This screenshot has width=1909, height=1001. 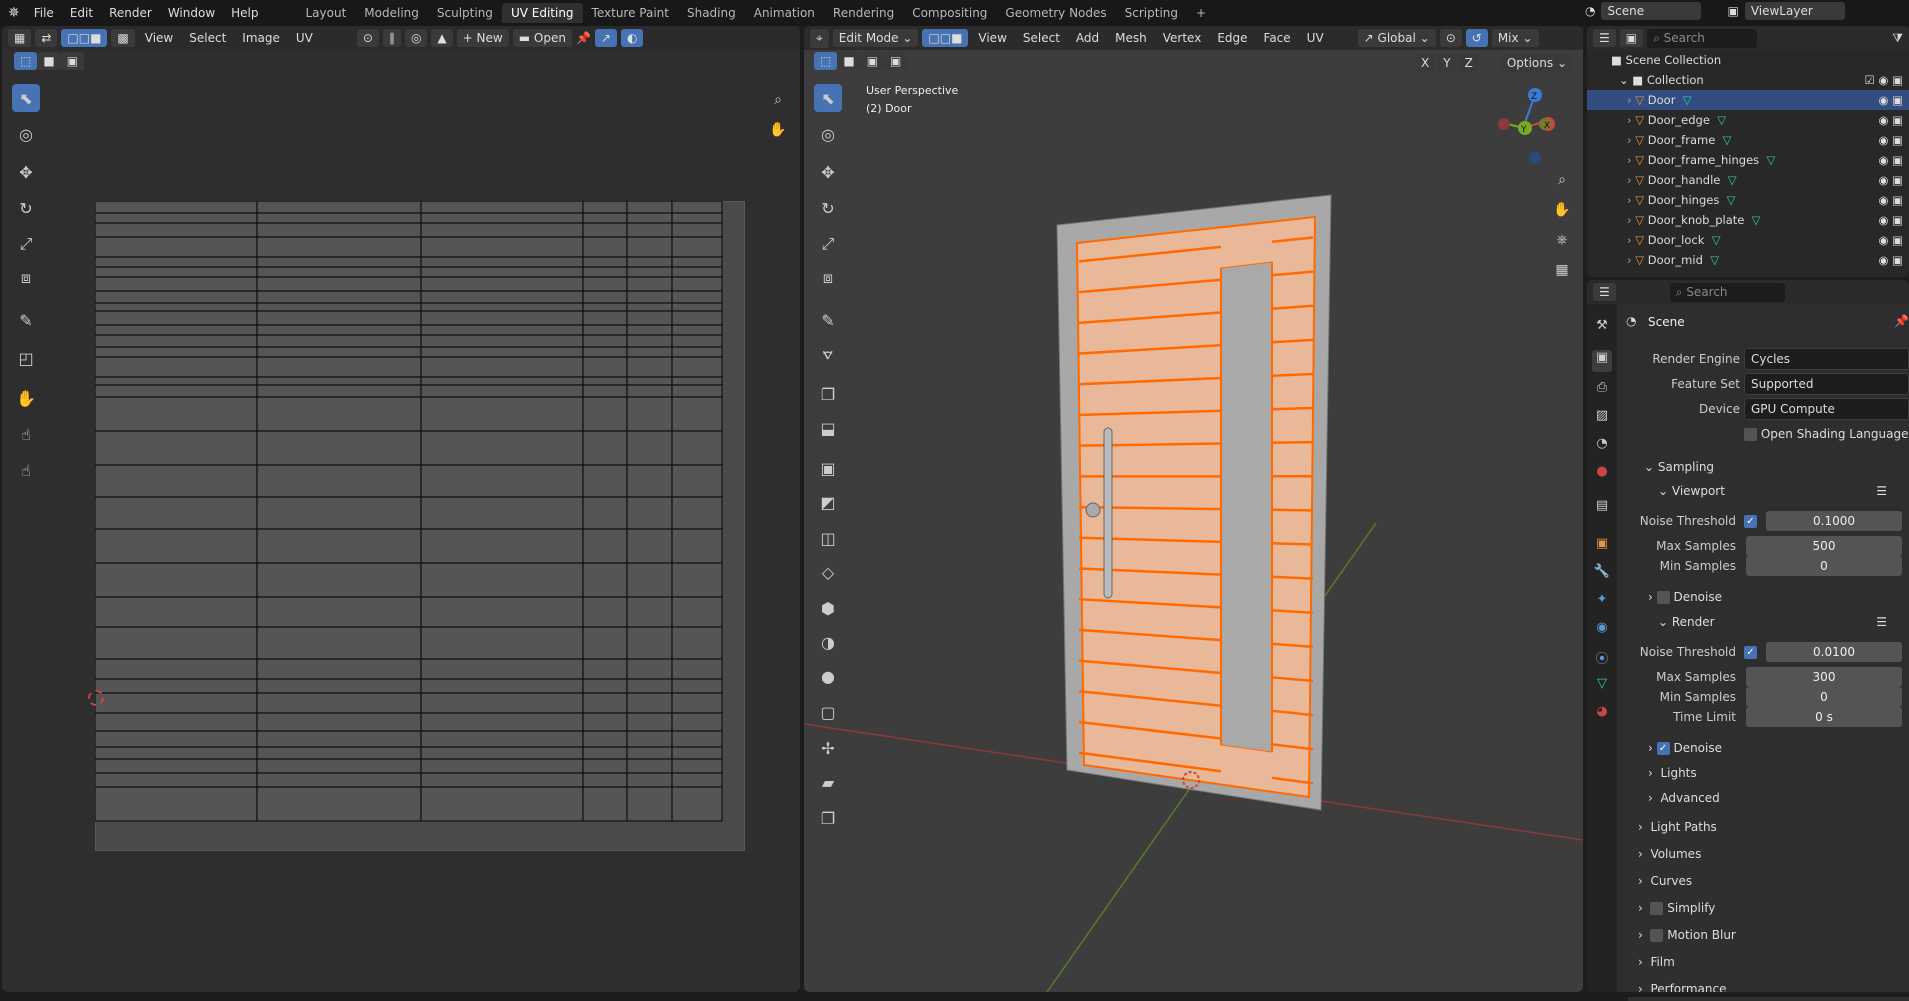 I want to click on outliner-item: › ▽ Door_handle ▽◉ ▣, so click(x=1748, y=180).